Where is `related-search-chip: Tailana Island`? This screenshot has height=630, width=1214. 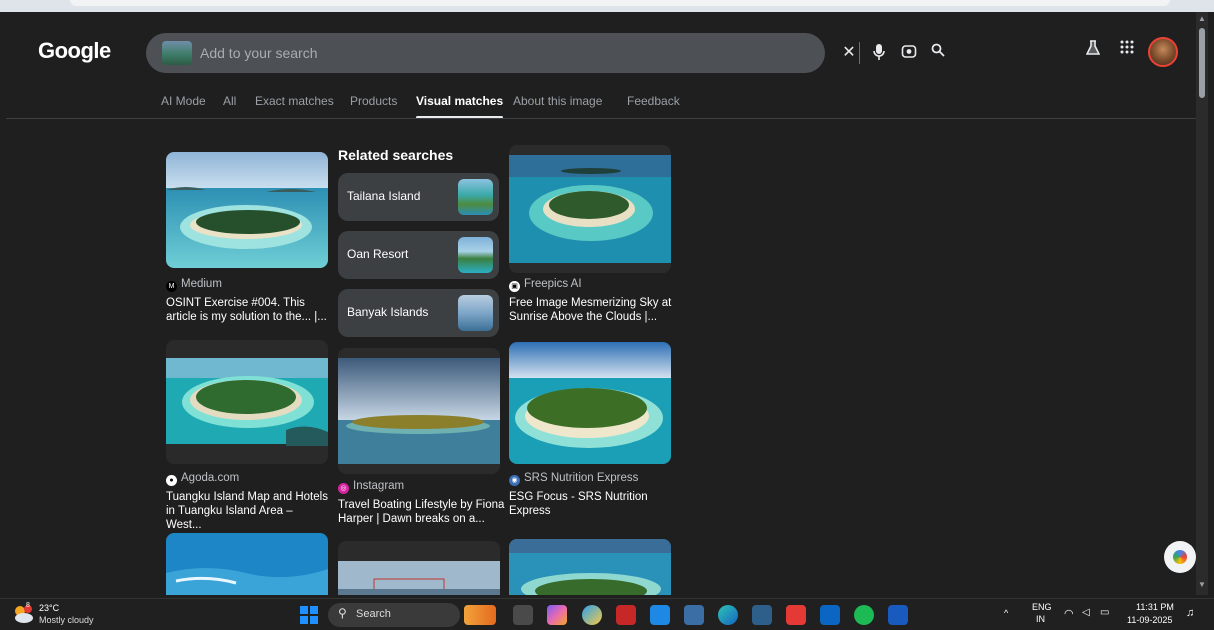 related-search-chip: Tailana Island is located at coordinates (418, 197).